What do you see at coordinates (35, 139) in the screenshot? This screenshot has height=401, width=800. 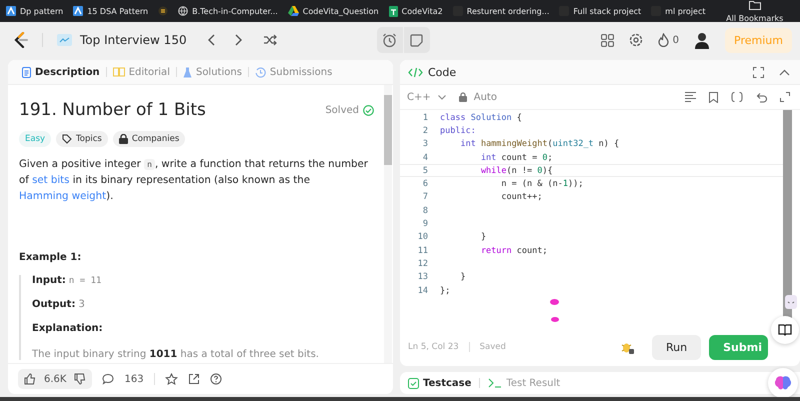 I see `difficulty-badge: Easy` at bounding box center [35, 139].